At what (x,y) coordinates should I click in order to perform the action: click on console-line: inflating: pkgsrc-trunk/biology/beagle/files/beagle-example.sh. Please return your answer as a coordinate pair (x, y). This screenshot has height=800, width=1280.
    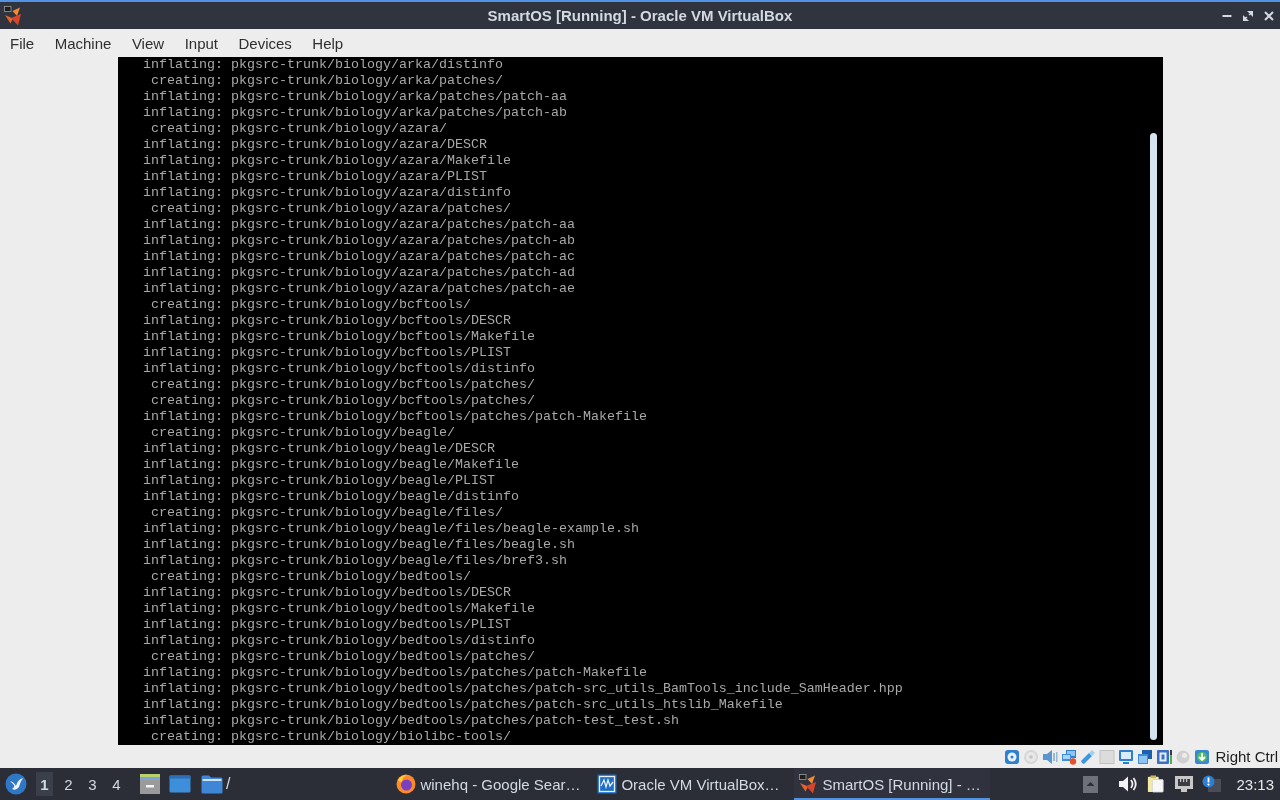
    Looking at the image, I should click on (390, 529).